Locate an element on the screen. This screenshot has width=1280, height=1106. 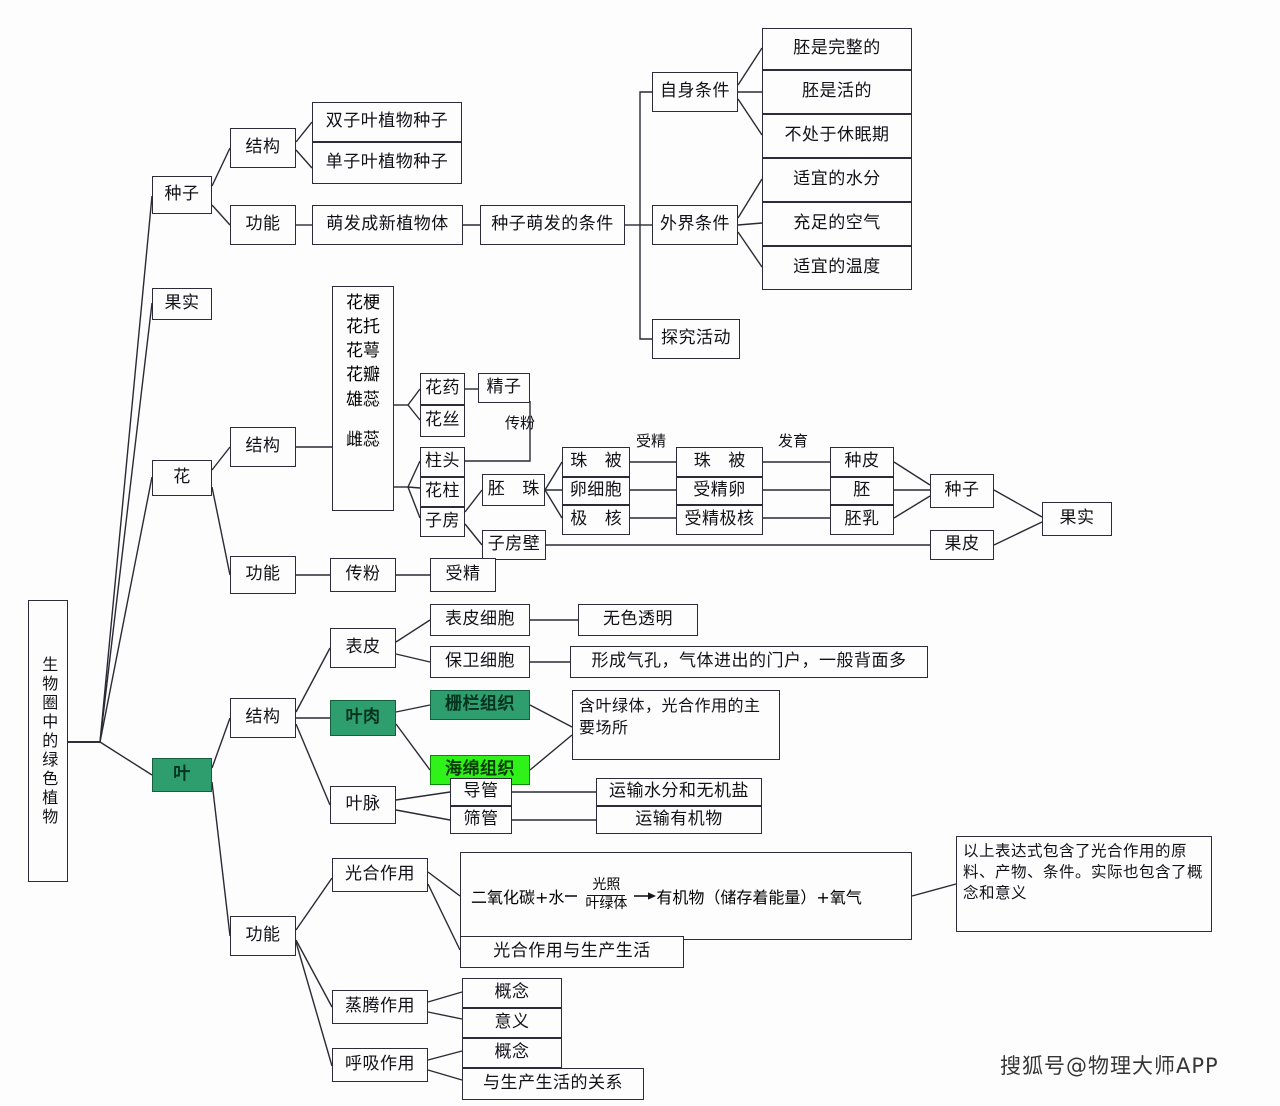
mesophyll-description: 含叶绿体，光合作用的主要场所 is located at coordinates (676, 725).